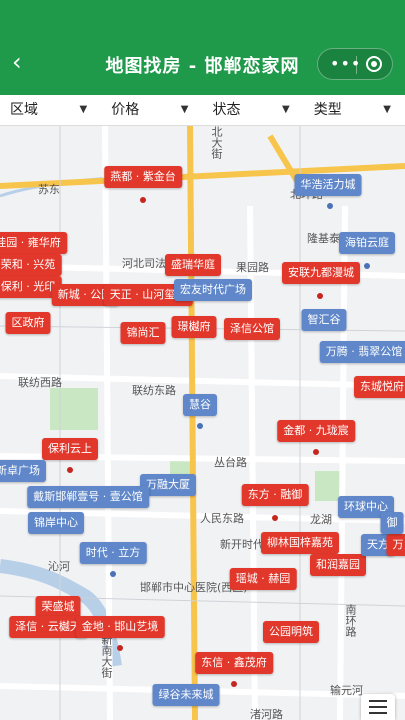  Describe the element at coordinates (202, 47) in the screenshot. I see `app-header: ‹ 地图找房 - 邯郸恋家网 •••` at that location.